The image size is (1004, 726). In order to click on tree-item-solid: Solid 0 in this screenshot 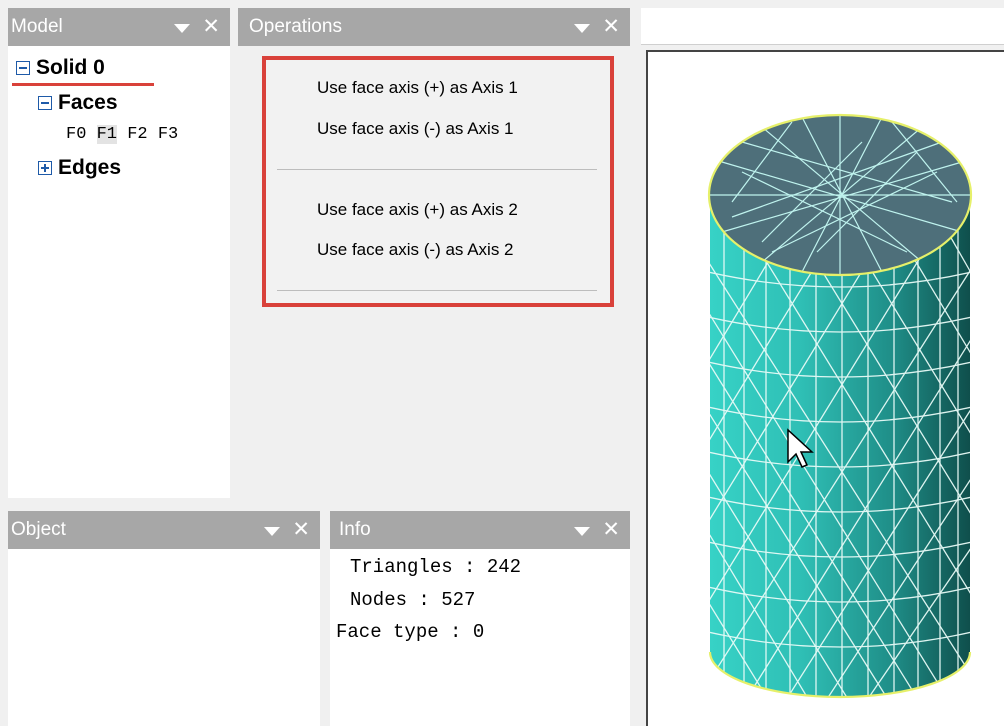, I will do `click(60, 68)`.